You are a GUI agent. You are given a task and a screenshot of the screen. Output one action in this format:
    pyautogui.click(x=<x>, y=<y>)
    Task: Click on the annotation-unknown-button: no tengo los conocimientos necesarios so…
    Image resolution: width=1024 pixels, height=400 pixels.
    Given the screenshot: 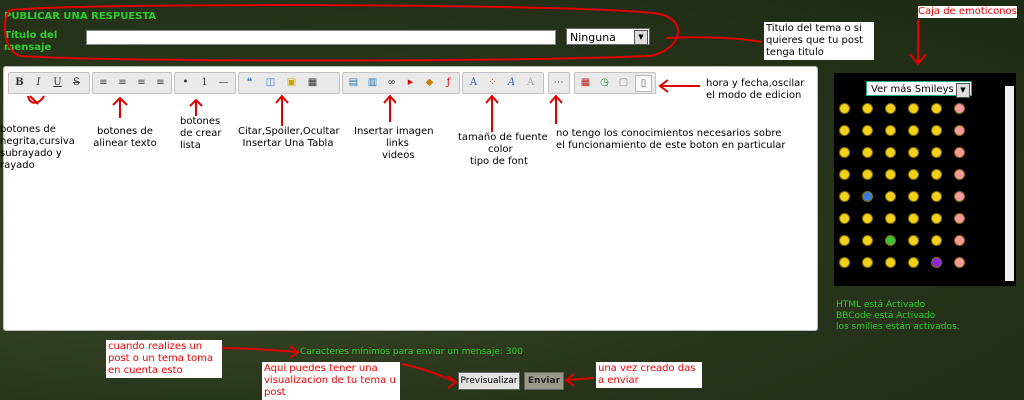 What is the action you would take?
    pyautogui.click(x=671, y=139)
    